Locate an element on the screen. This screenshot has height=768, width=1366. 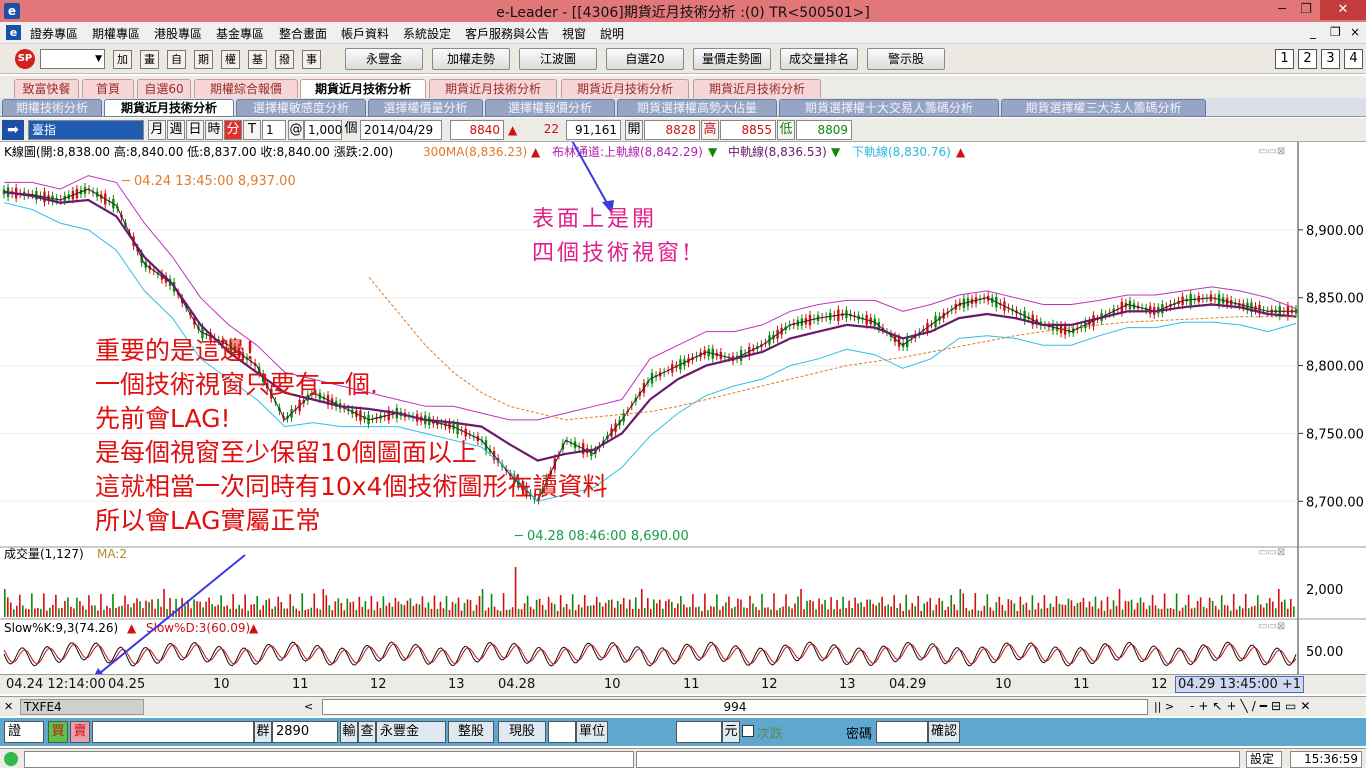
query-button: 查 is located at coordinates (367, 732).